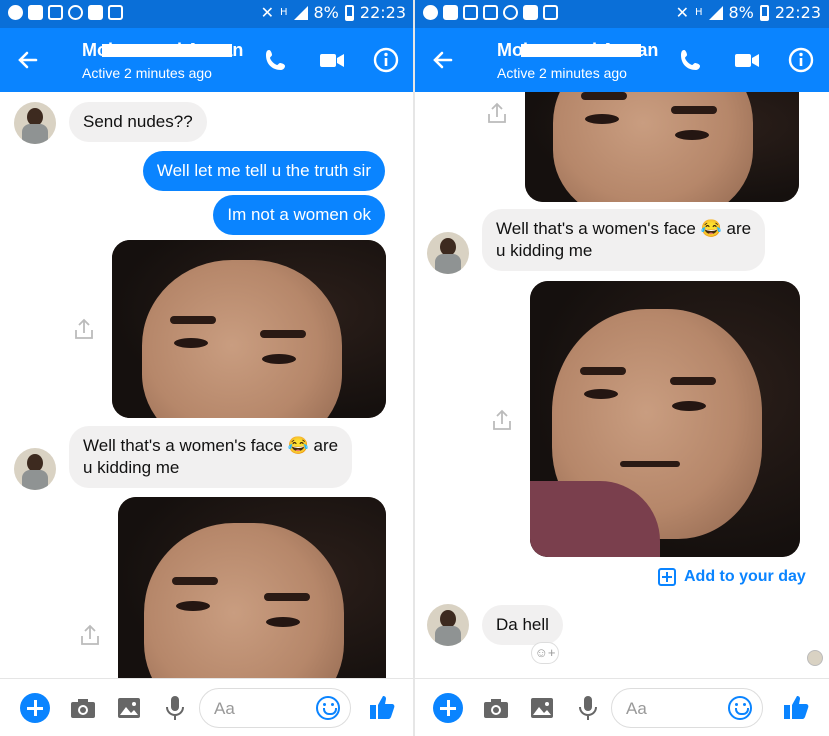 The height and width of the screenshot is (736, 829). Describe the element at coordinates (545, 653) in the screenshot. I see `add-reaction-icon: ☺+` at that location.